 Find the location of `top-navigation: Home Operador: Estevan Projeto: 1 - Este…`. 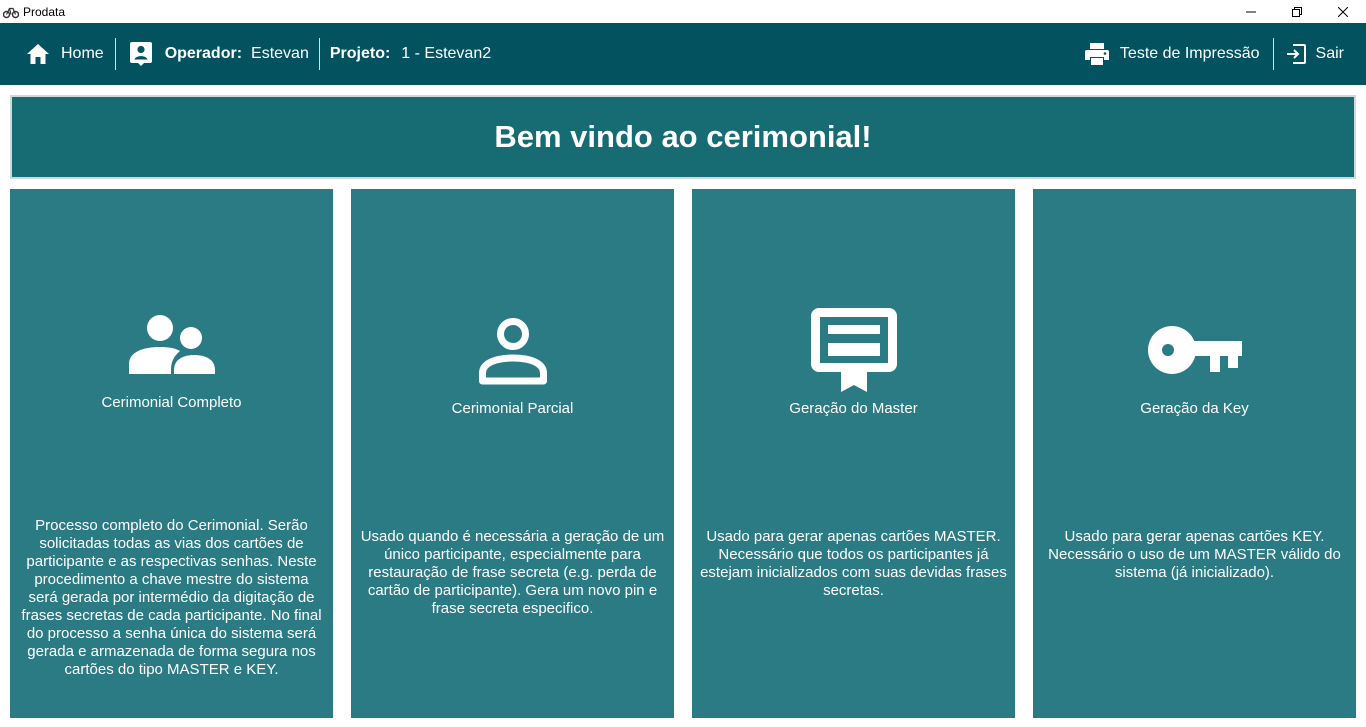

top-navigation: Home Operador: Estevan Projeto: 1 - Este… is located at coordinates (683, 54).